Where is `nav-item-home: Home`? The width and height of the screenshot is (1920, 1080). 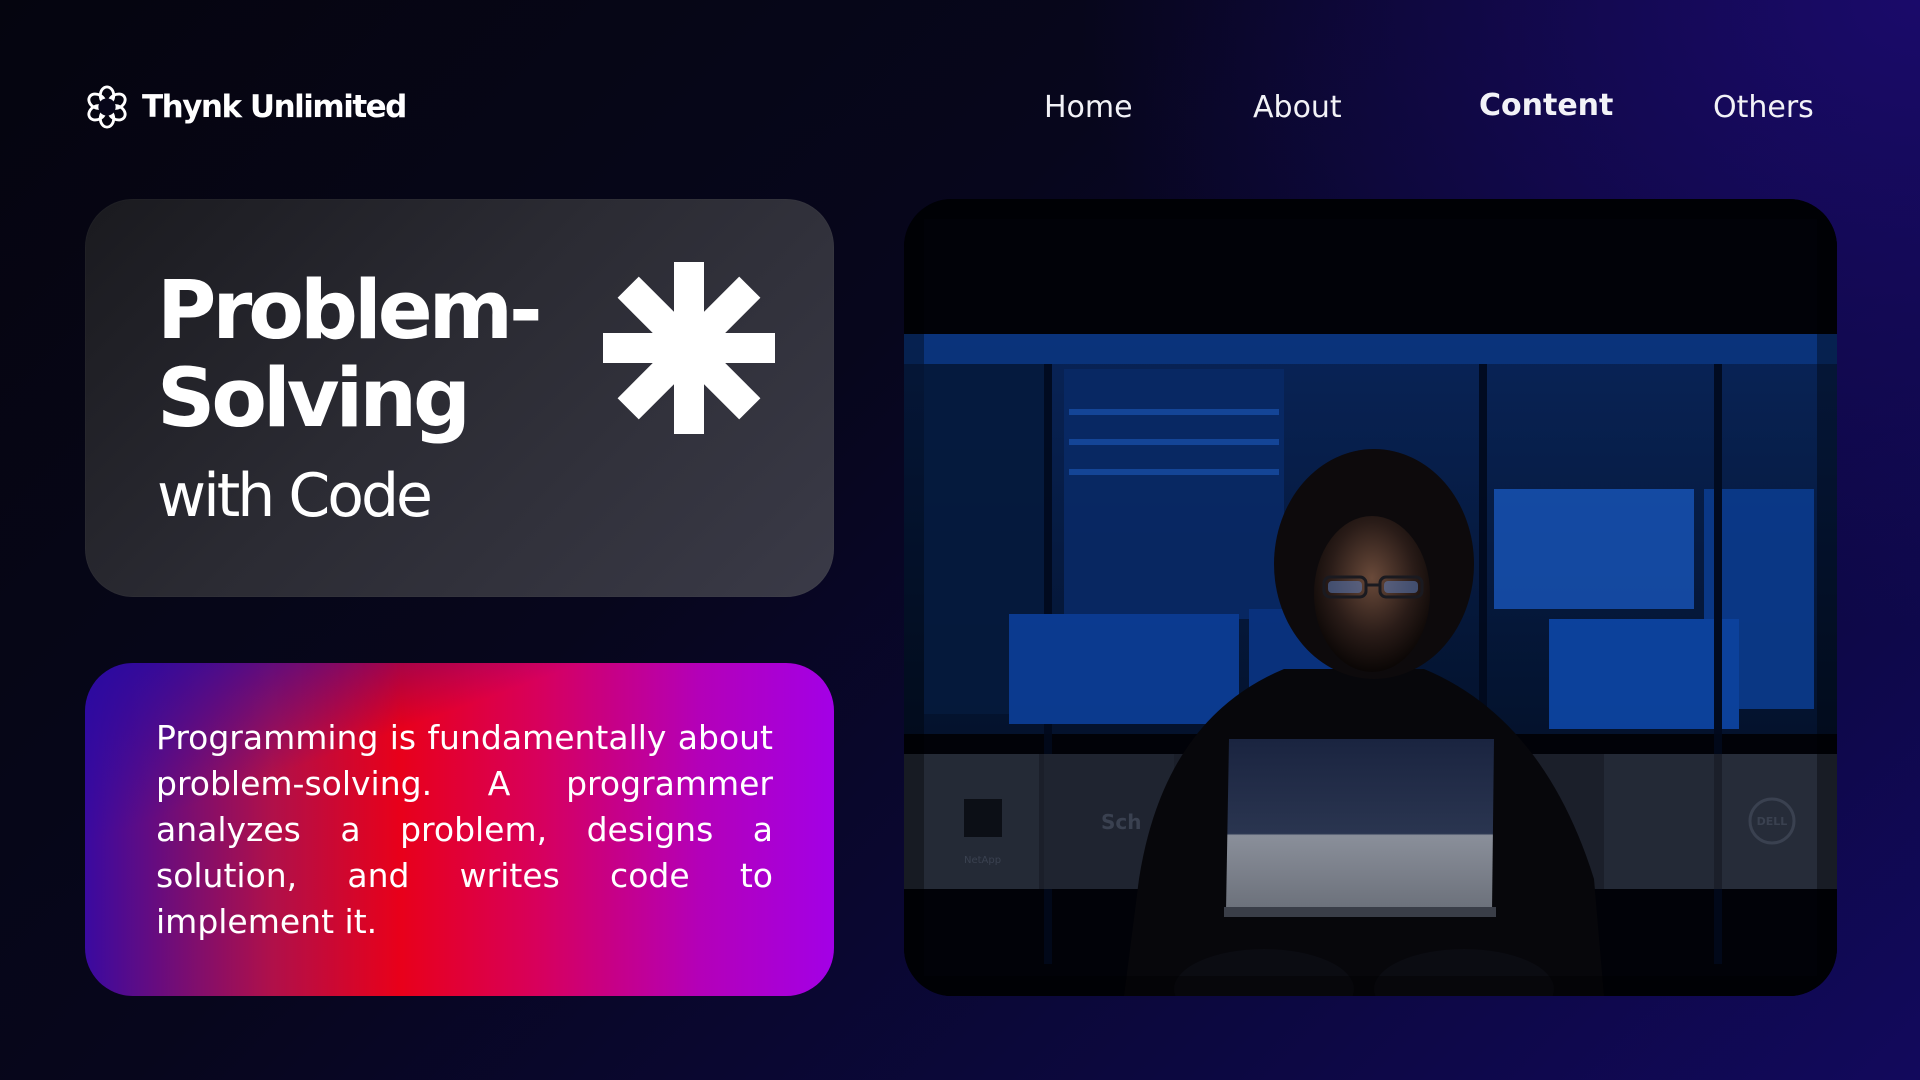
nav-item-home: Home is located at coordinates (1088, 107).